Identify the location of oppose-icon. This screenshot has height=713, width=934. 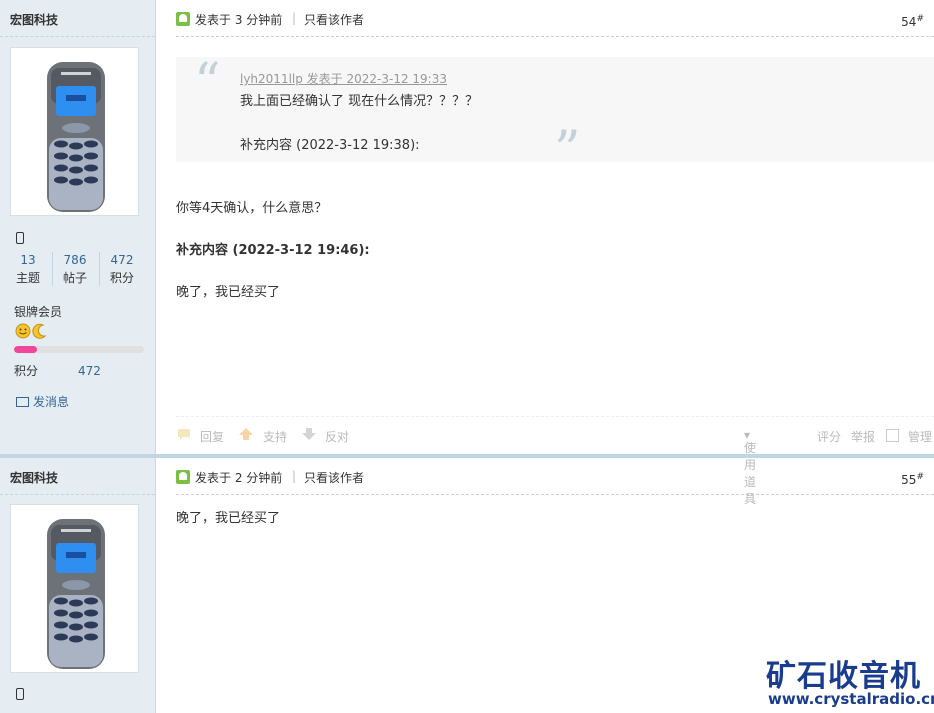
(309, 434).